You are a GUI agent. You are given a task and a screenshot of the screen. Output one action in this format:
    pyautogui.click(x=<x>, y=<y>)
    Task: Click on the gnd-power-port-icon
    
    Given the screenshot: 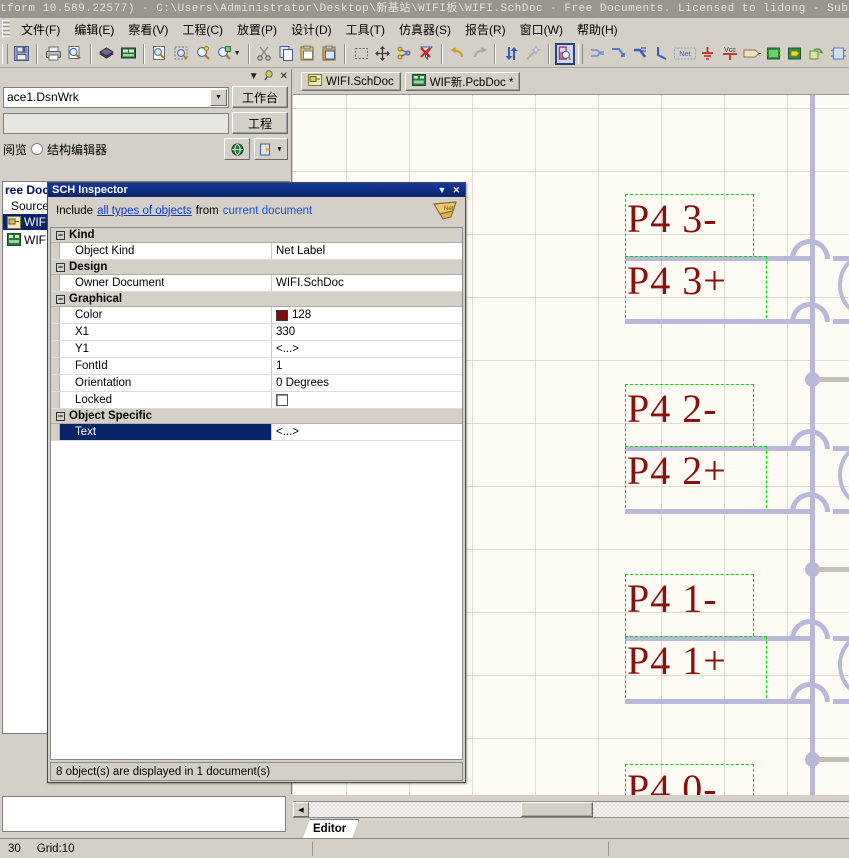 What is the action you would take?
    pyautogui.click(x=708, y=54)
    